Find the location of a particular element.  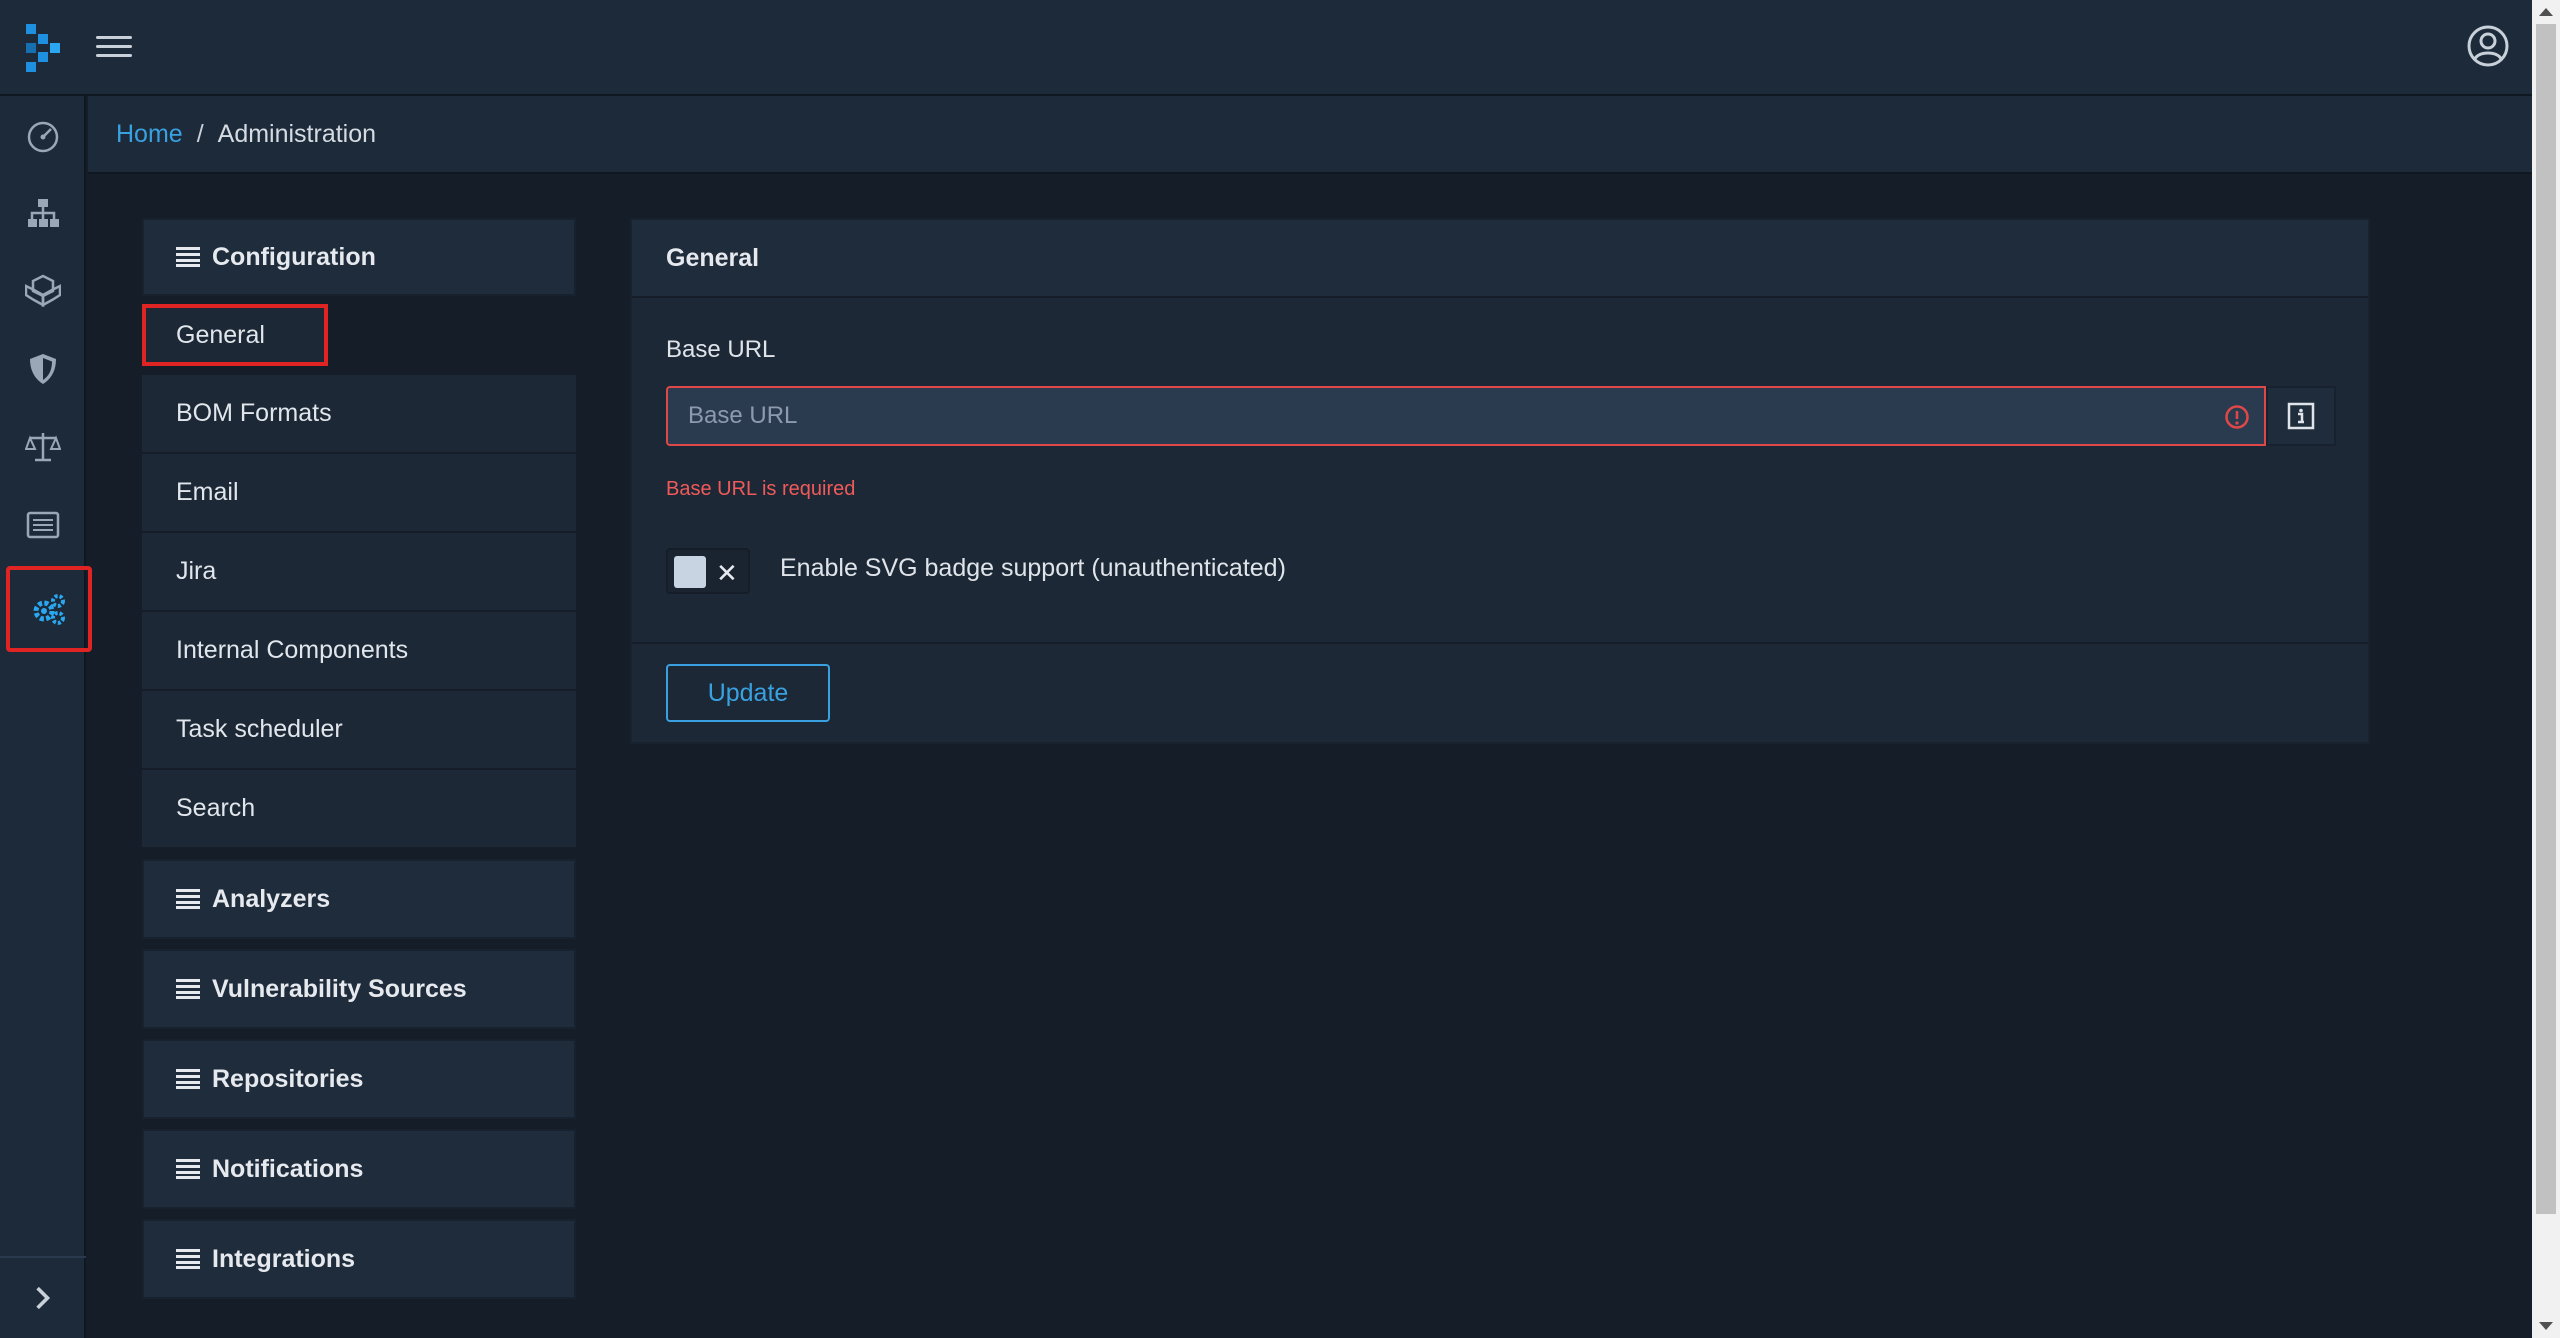

cubes-icon is located at coordinates (43, 291).